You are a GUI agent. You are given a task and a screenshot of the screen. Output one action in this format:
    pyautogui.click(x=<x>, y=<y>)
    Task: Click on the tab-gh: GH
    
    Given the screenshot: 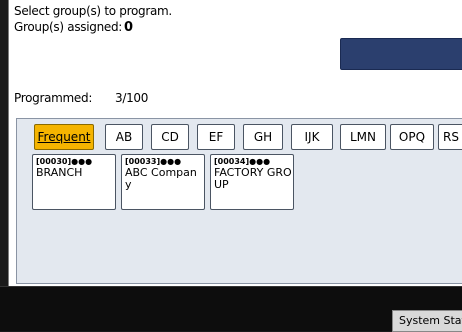 What is the action you would take?
    pyautogui.click(x=263, y=137)
    